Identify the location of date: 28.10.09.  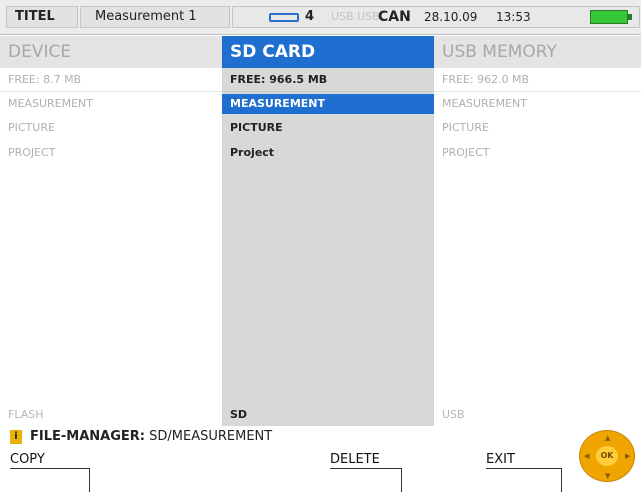
(451, 17).